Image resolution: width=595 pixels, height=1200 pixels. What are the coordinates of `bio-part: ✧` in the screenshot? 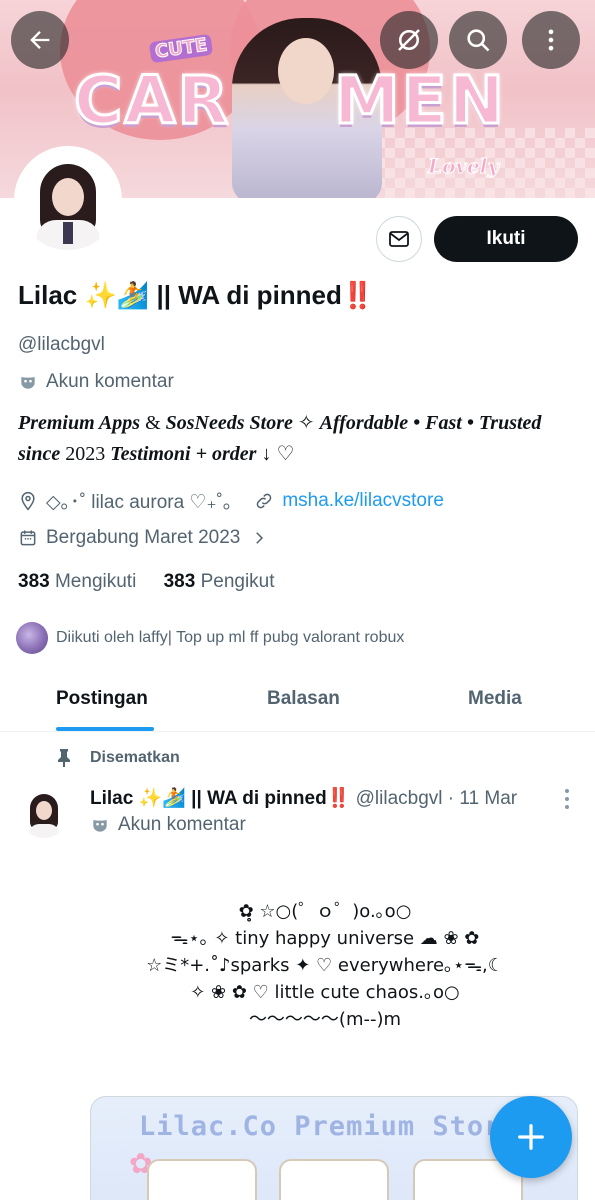 It's located at (306, 423).